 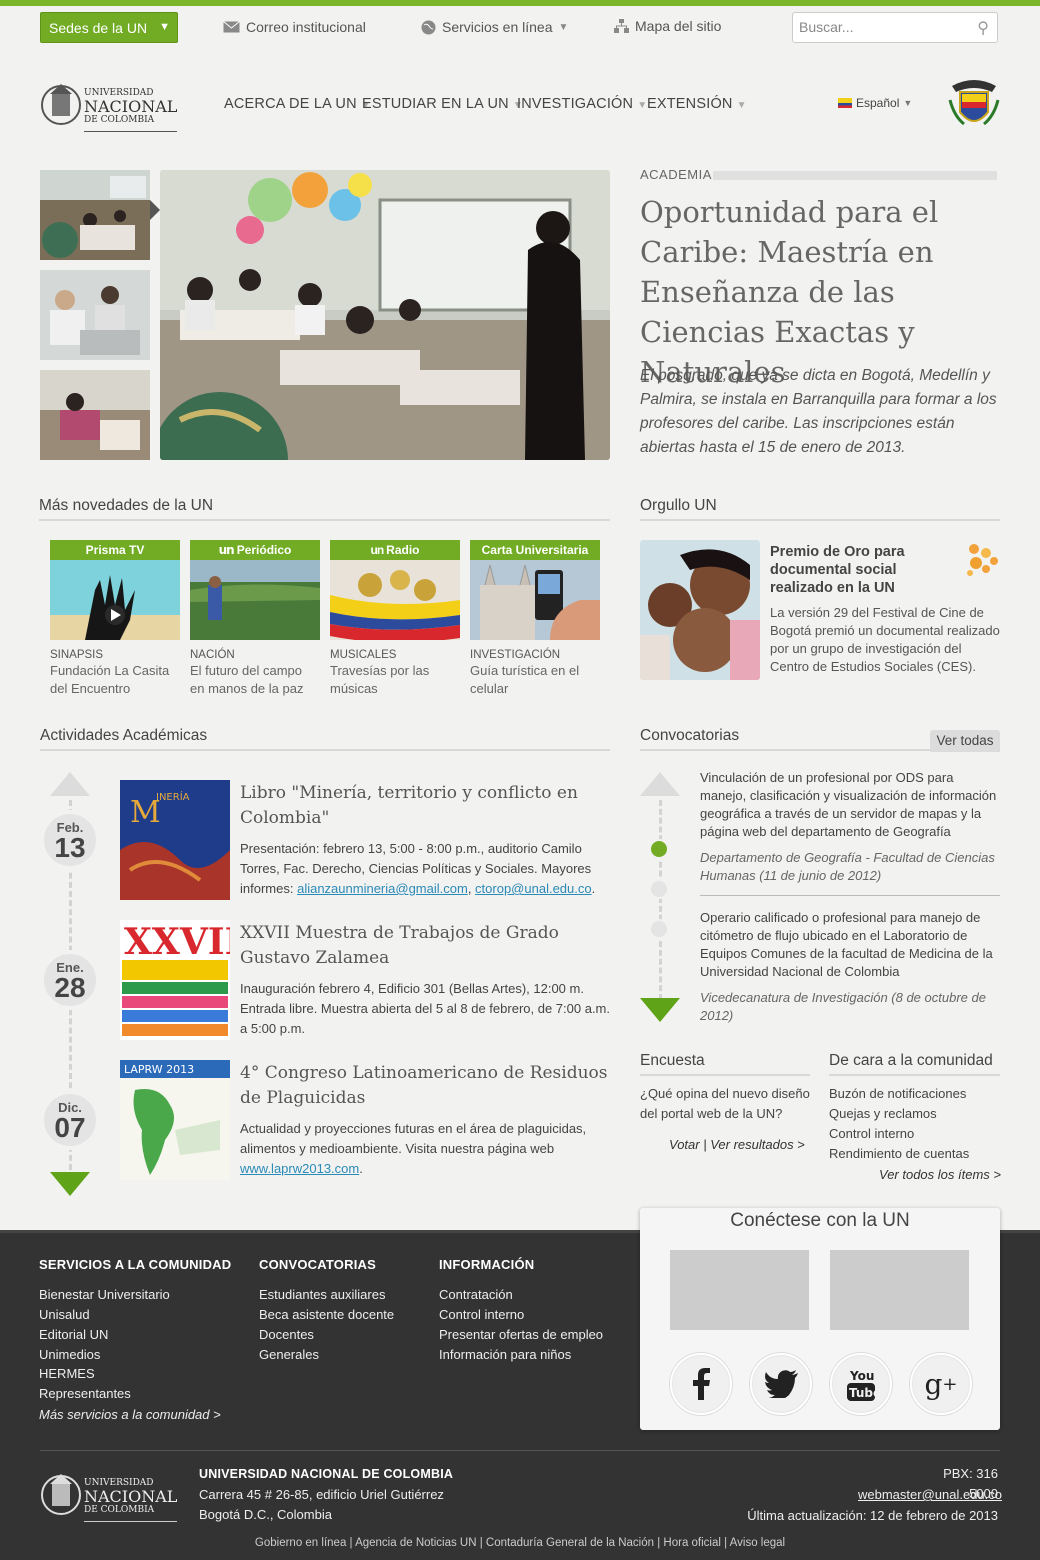 What do you see at coordinates (109, 27) in the screenshot?
I see `sedes-dropdown: Sedes de la UN ▼` at bounding box center [109, 27].